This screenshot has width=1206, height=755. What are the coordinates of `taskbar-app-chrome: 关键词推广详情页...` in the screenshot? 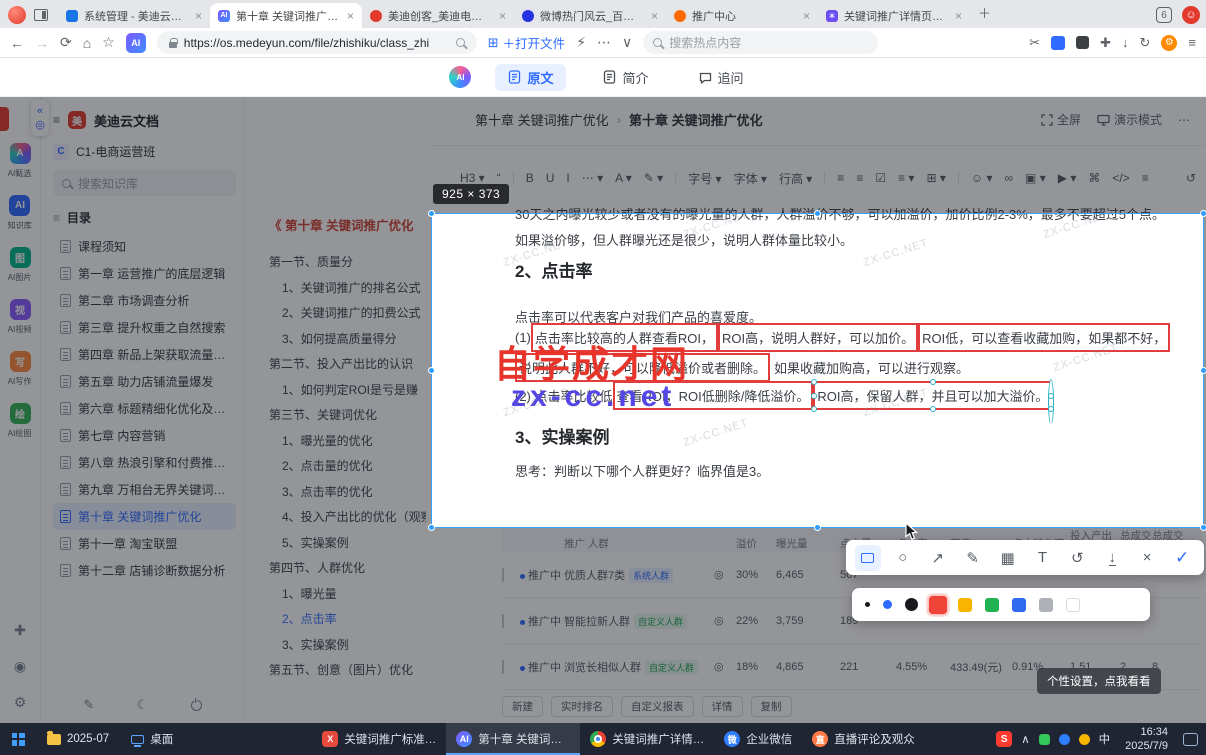 It's located at (647, 739).